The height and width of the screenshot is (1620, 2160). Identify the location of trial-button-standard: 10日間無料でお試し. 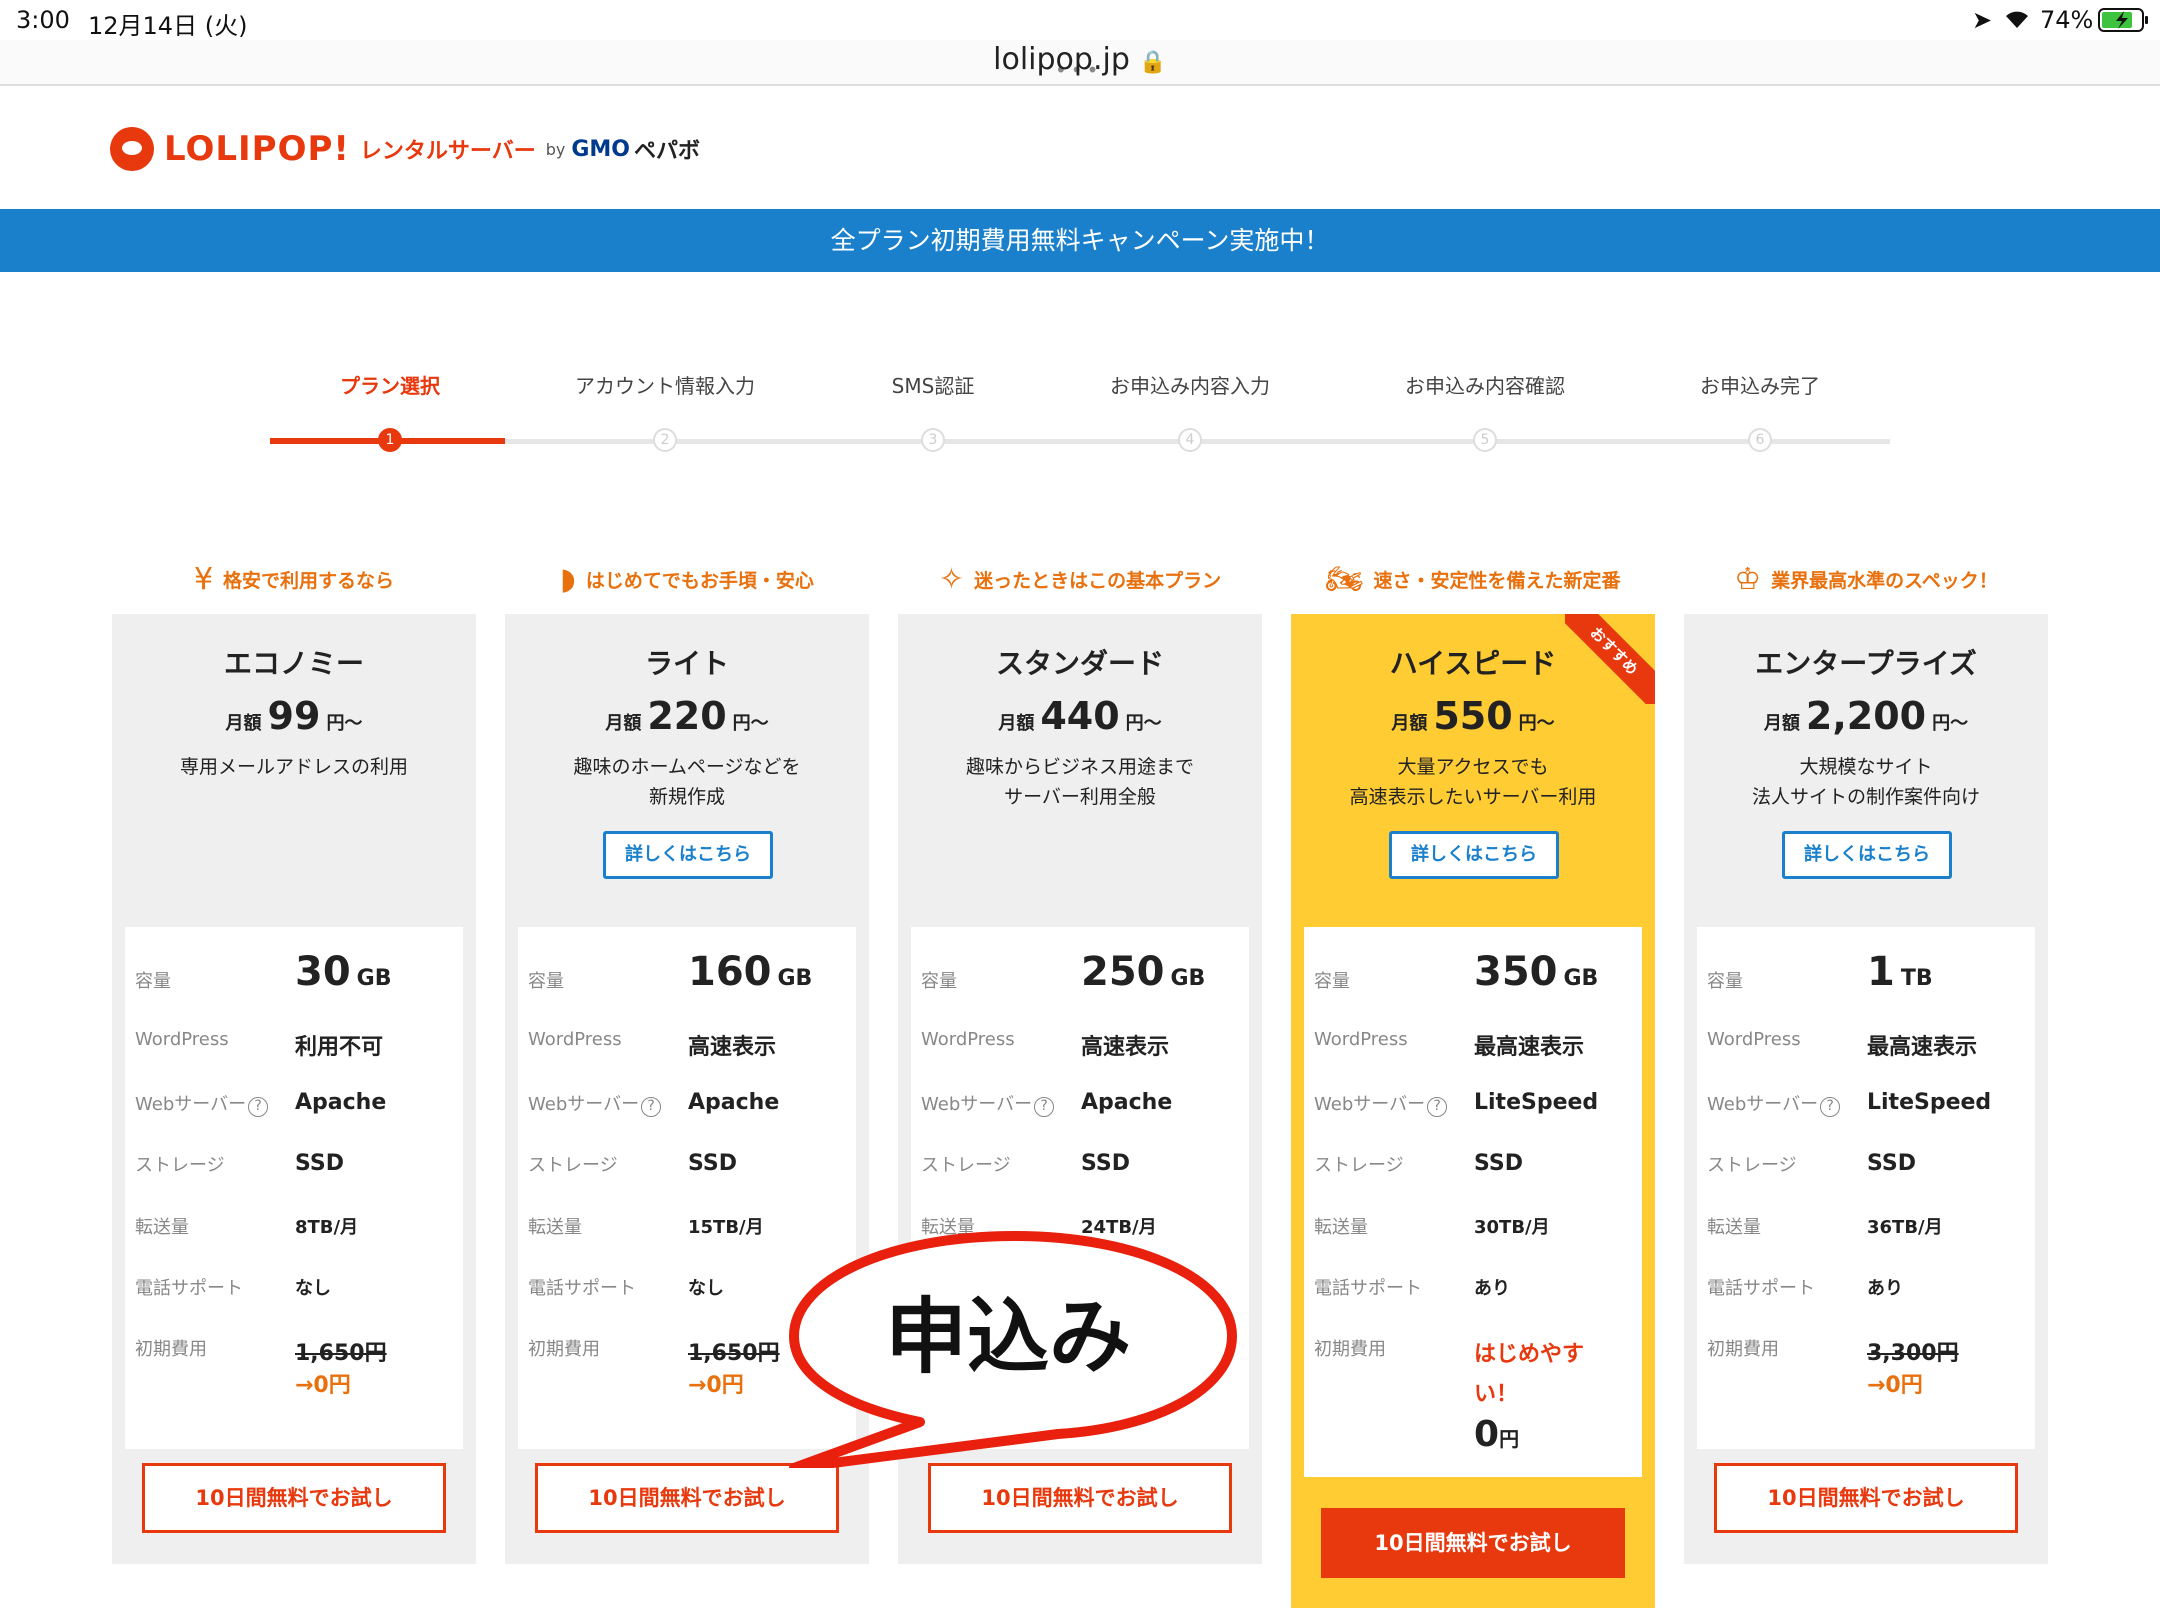
(1080, 1498).